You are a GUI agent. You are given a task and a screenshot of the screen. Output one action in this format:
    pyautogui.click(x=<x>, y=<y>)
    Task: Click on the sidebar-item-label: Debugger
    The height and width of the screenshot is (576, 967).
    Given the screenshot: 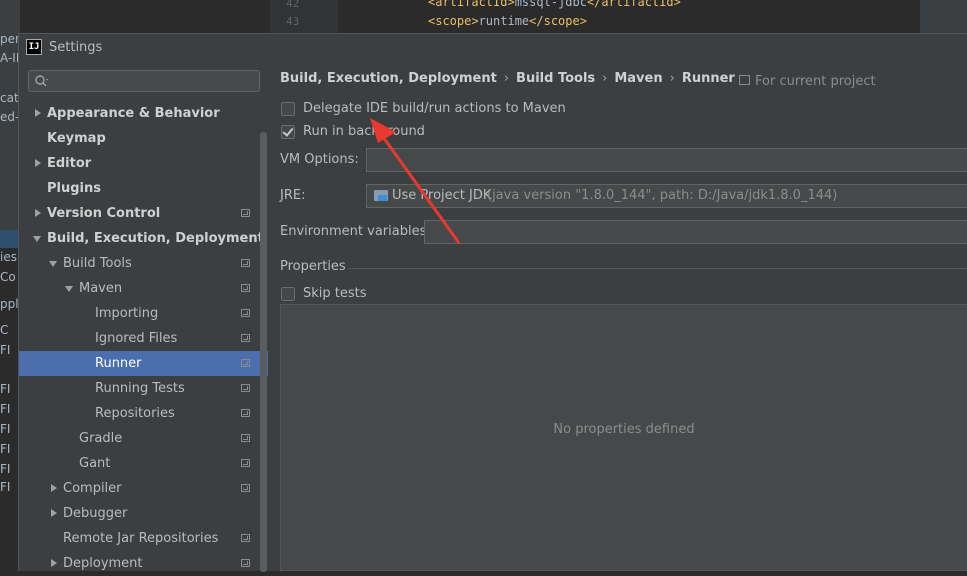 What is the action you would take?
    pyautogui.click(x=95, y=513)
    